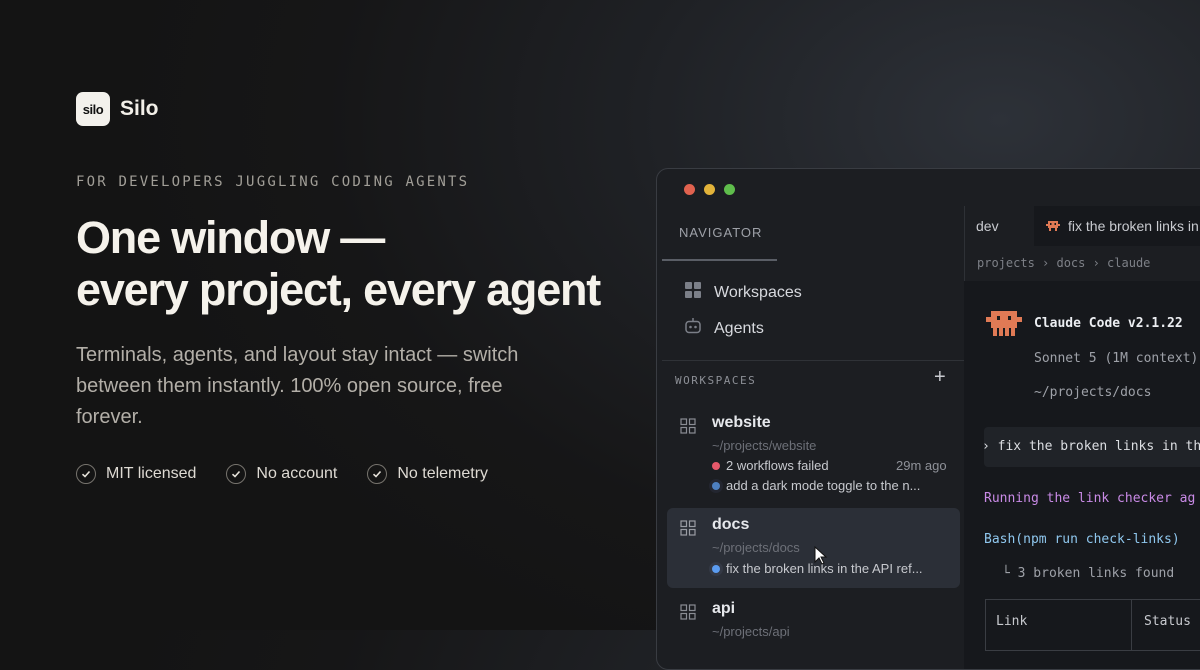 Image resolution: width=1200 pixels, height=670 pixels. What do you see at coordinates (297, 473) in the screenshot?
I see `check-label: No account` at bounding box center [297, 473].